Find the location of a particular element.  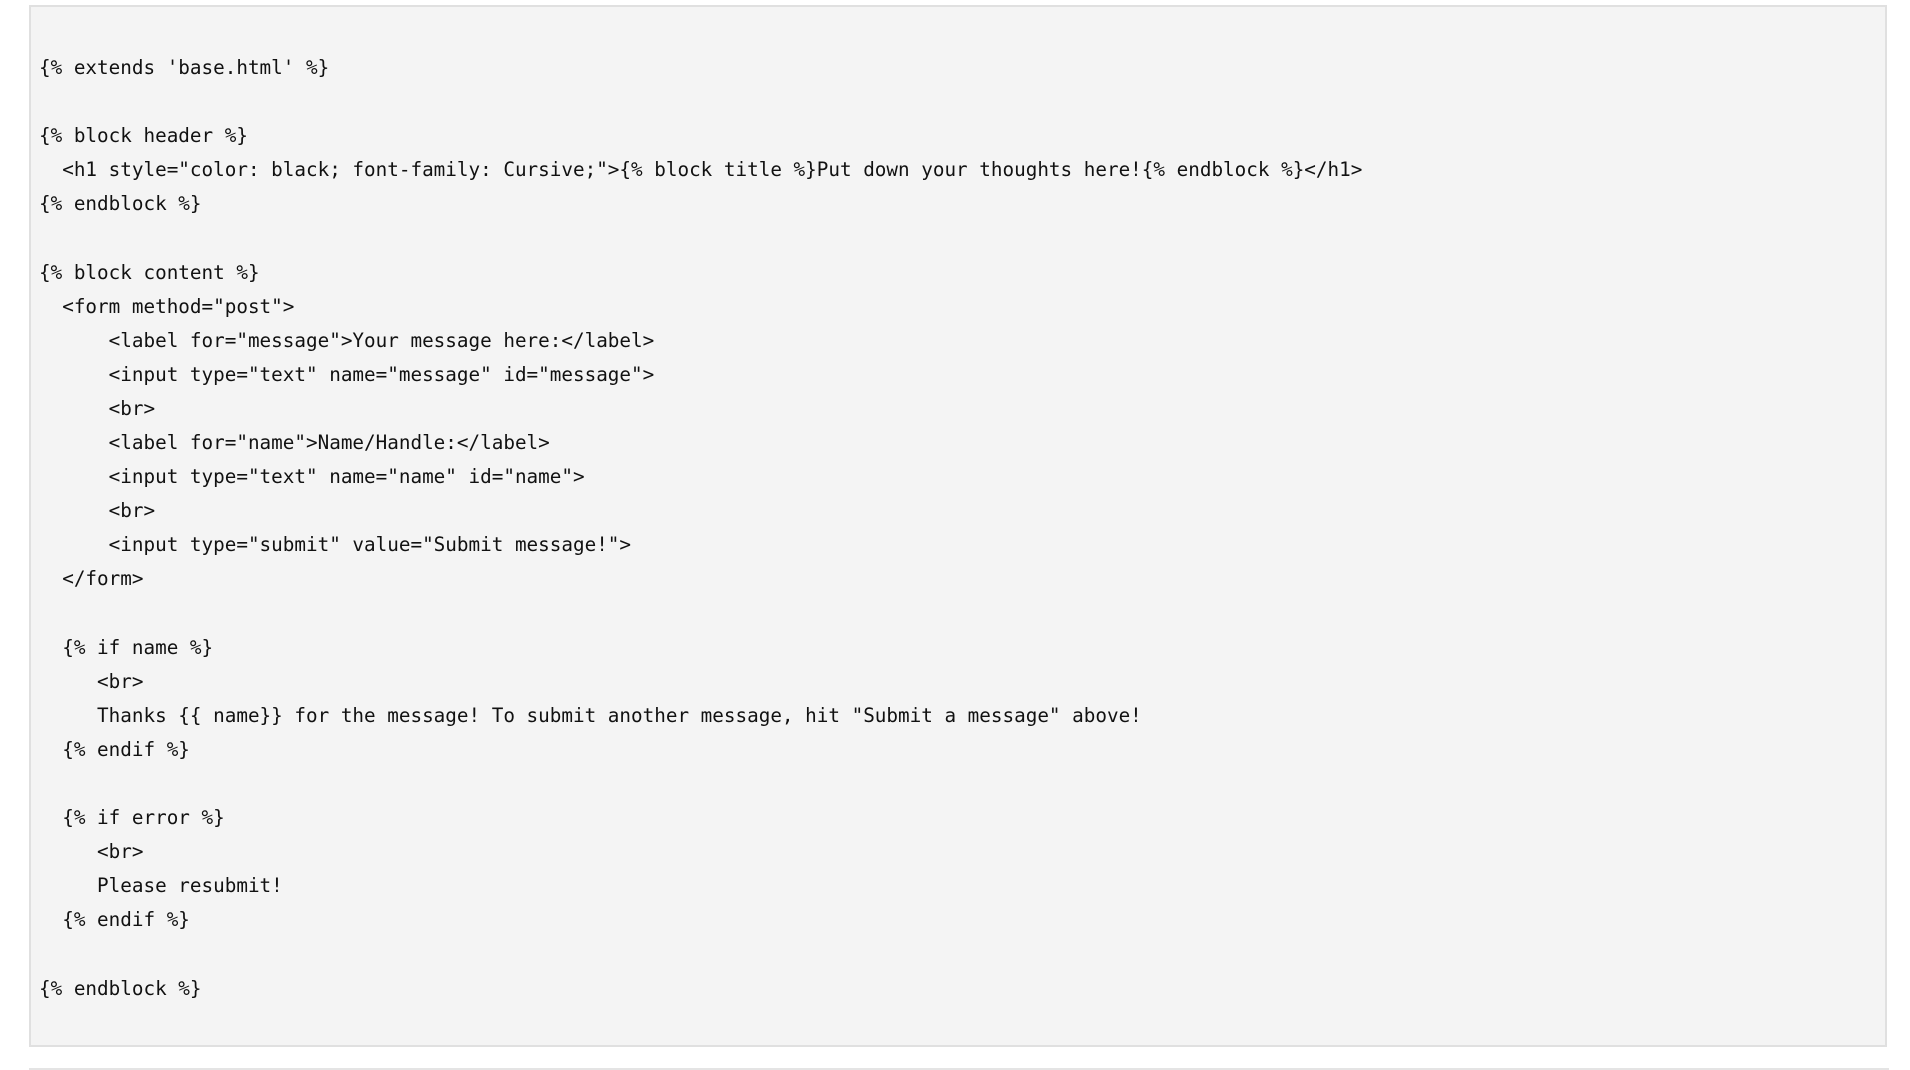

code-line: <form method="post"> is located at coordinates (167, 306).